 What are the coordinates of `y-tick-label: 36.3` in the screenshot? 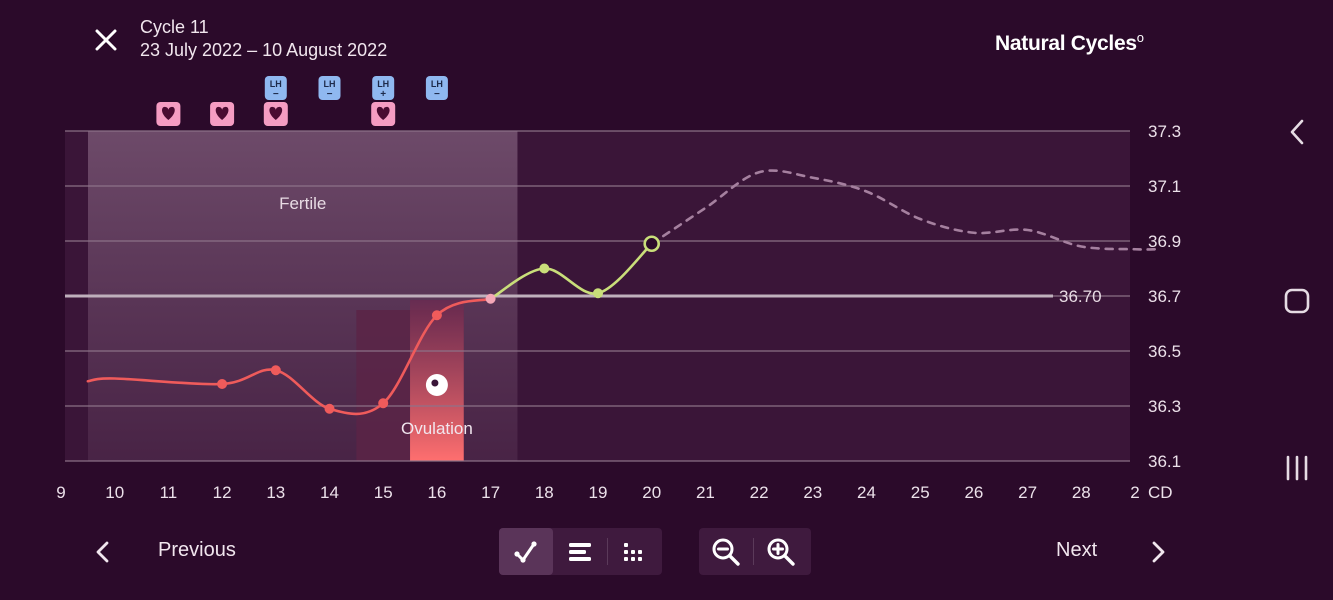 It's located at (1164, 406).